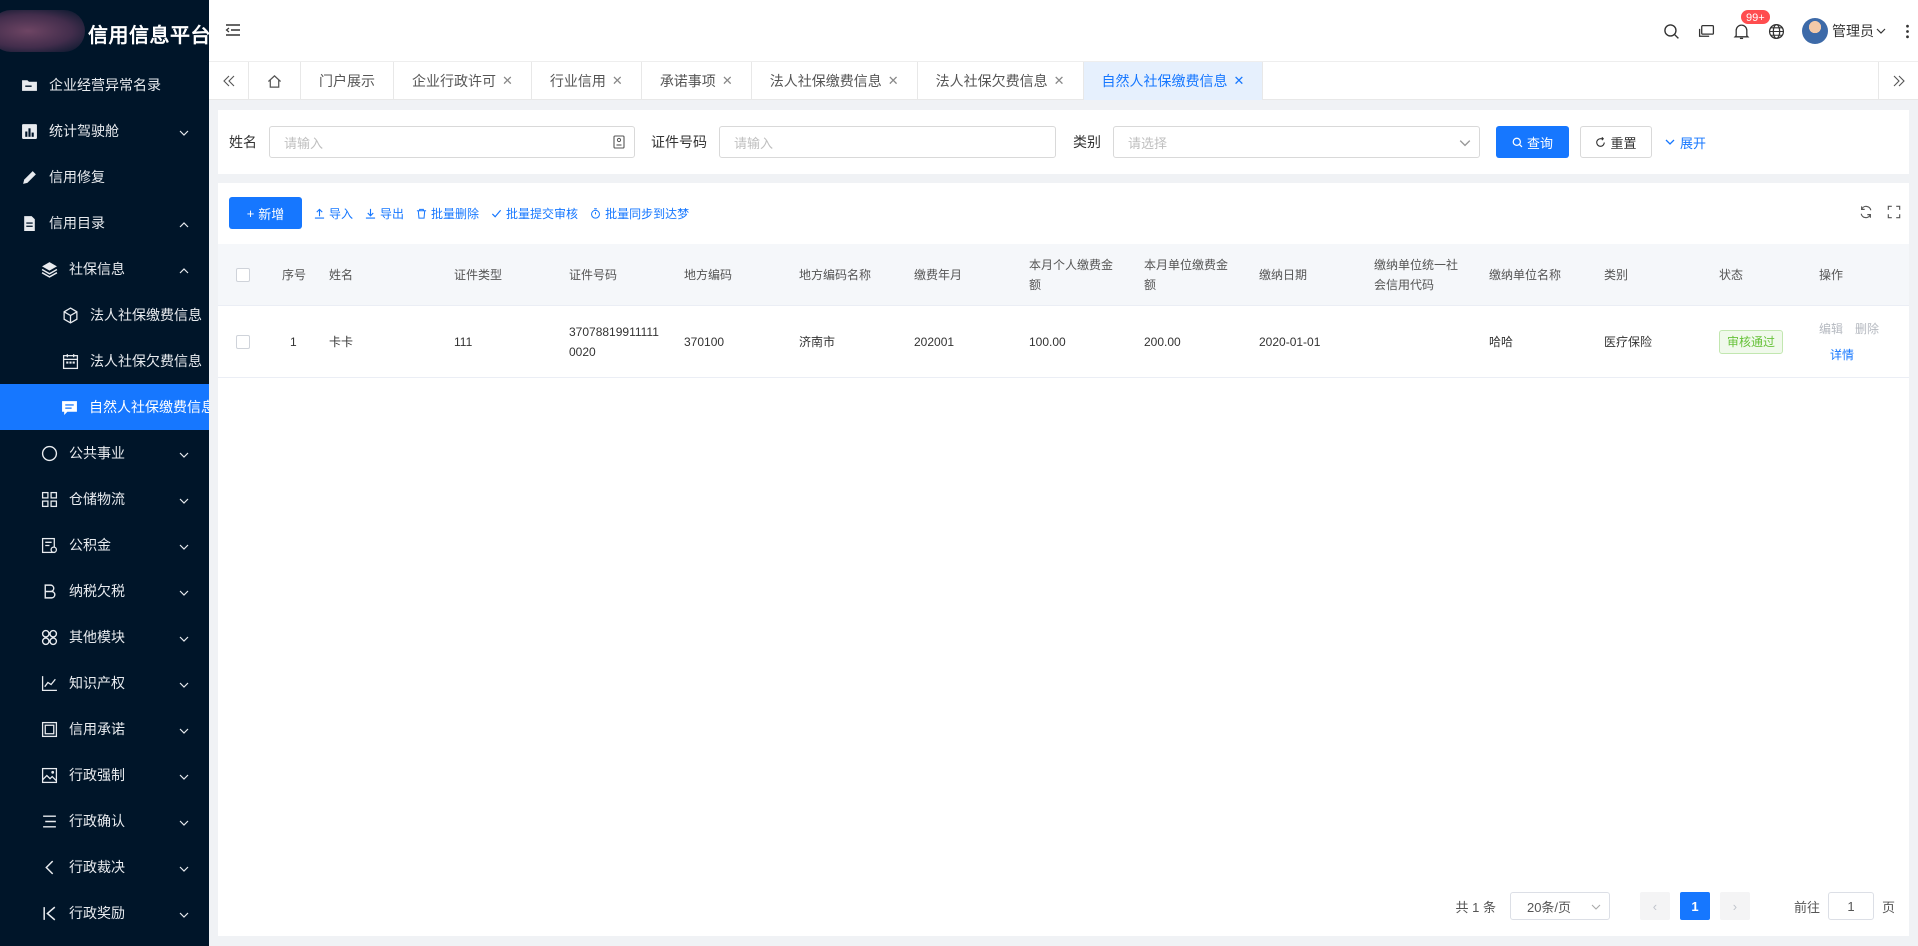 The width and height of the screenshot is (1918, 946). Describe the element at coordinates (275, 81) in the screenshot. I see `tab-home` at that location.